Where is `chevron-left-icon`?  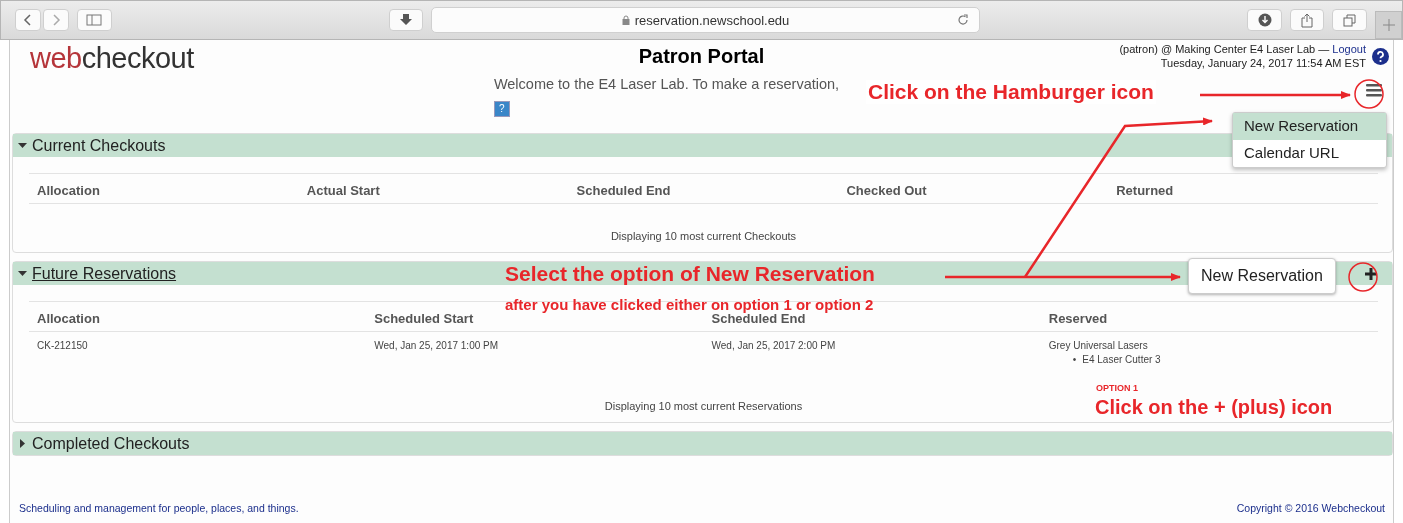
chevron-left-icon is located at coordinates (28, 20).